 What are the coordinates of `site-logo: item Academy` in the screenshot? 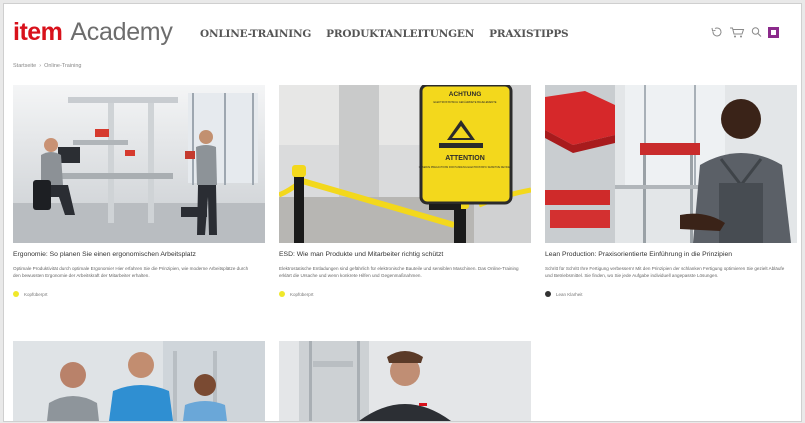 It's located at (93, 32).